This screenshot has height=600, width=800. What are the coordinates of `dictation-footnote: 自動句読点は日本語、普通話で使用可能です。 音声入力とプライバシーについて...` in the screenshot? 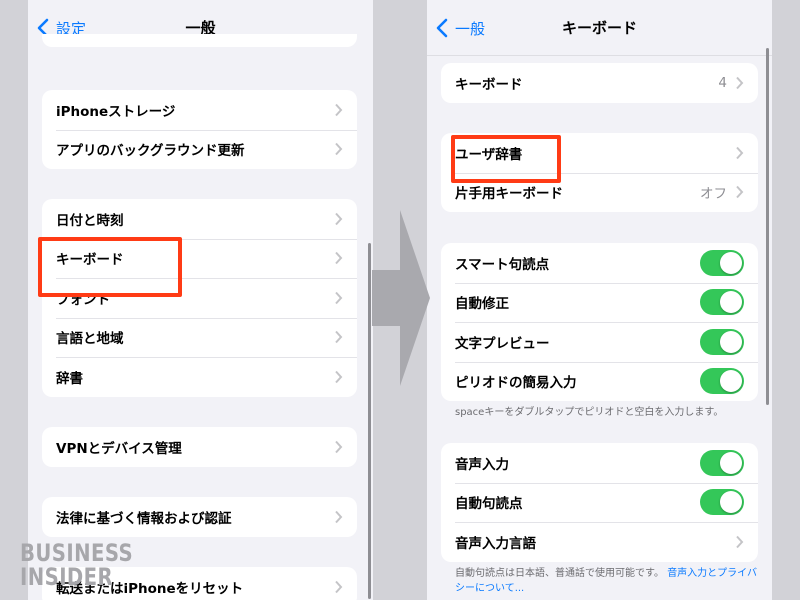 It's located at (610, 581).